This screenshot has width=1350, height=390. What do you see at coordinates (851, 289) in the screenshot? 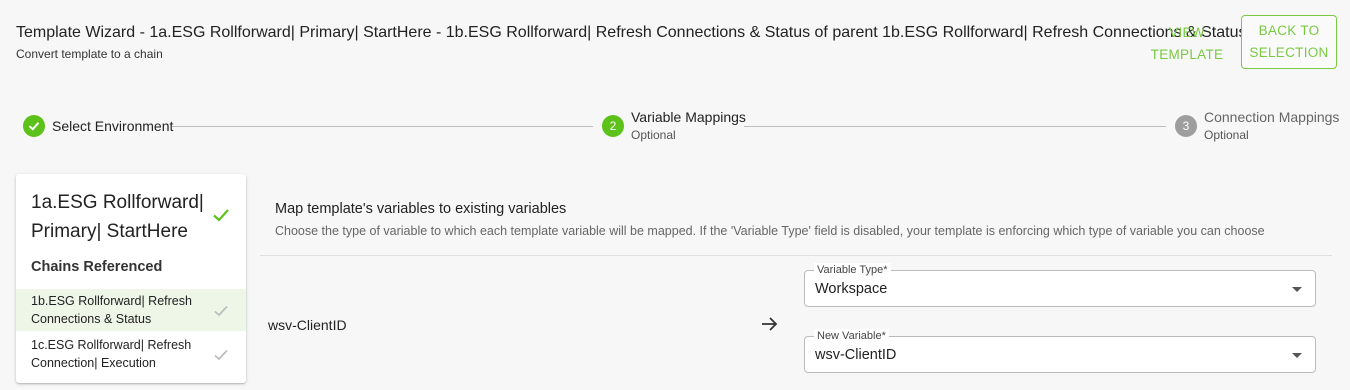
I see `variable-type-value: Workspace` at bounding box center [851, 289].